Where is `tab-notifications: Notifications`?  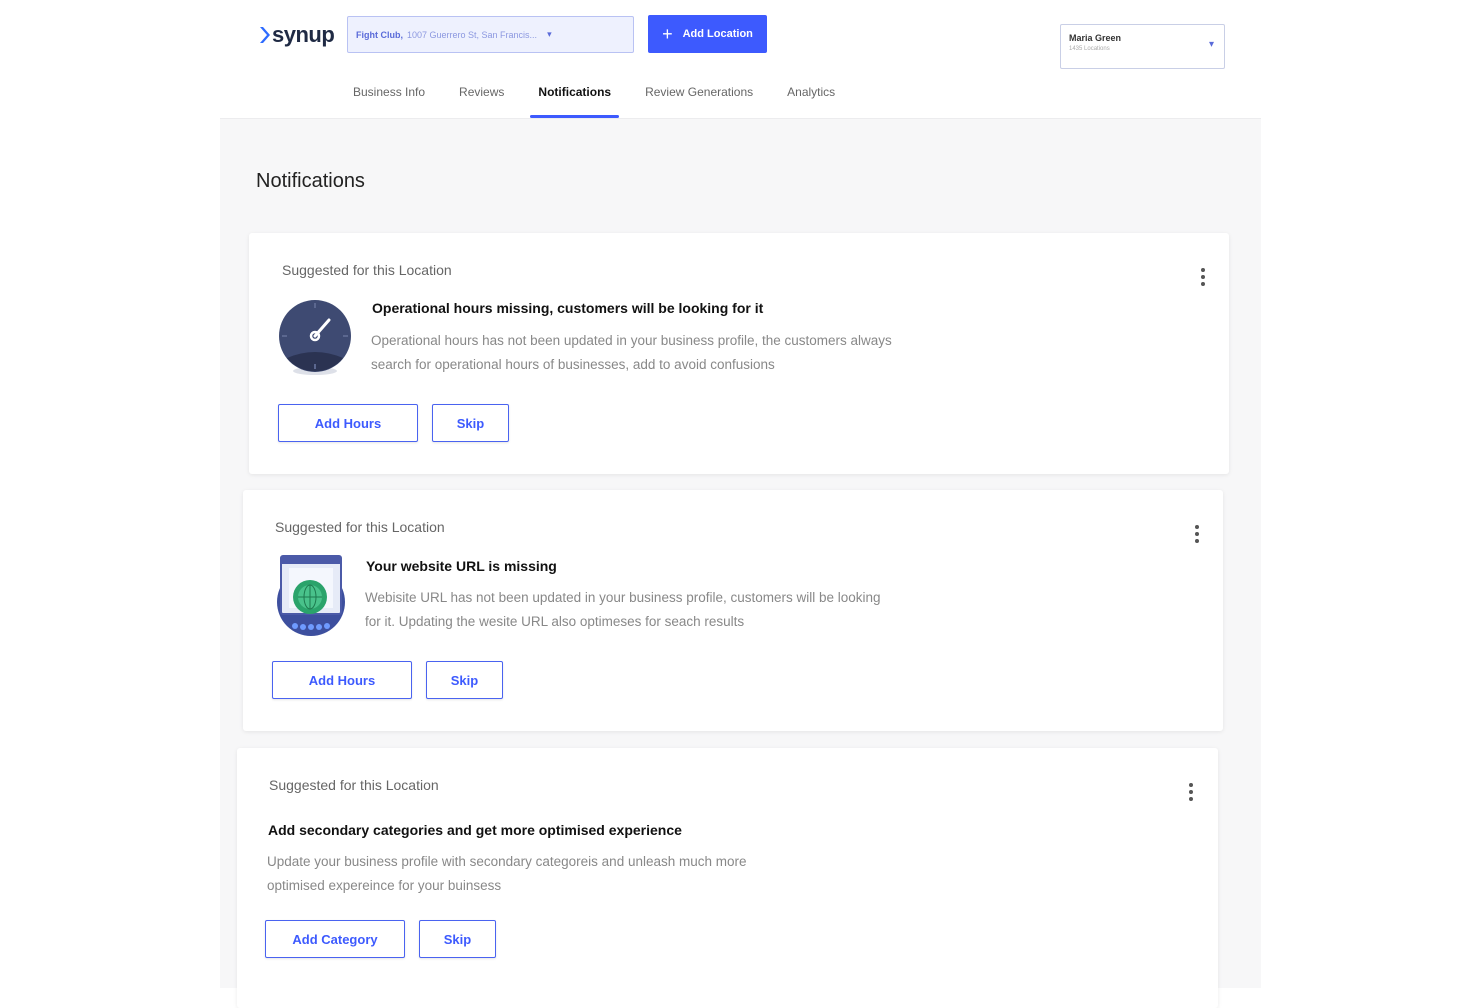
tab-notifications: Notifications is located at coordinates (574, 99).